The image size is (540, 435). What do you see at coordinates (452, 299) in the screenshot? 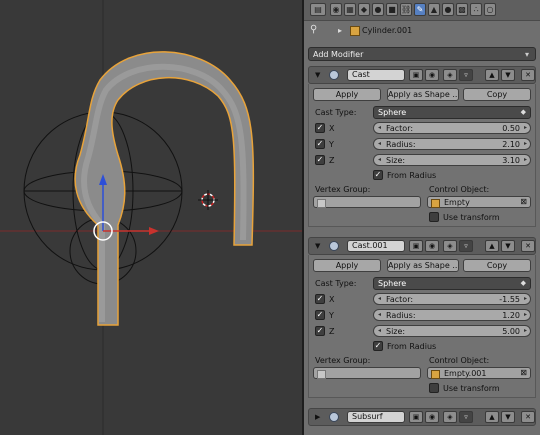
I see `factor-field: ◂ Factor: -1.55 ▸` at bounding box center [452, 299].